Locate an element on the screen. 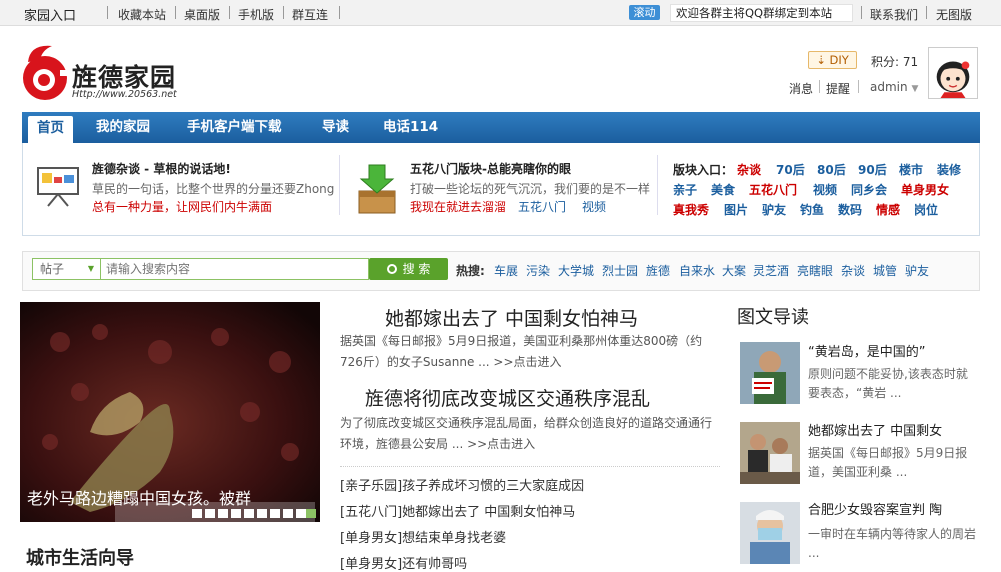 The height and width of the screenshot is (572, 1001). pic-guide-title: 她都嫁出去了 中国剩女 is located at coordinates (875, 429).